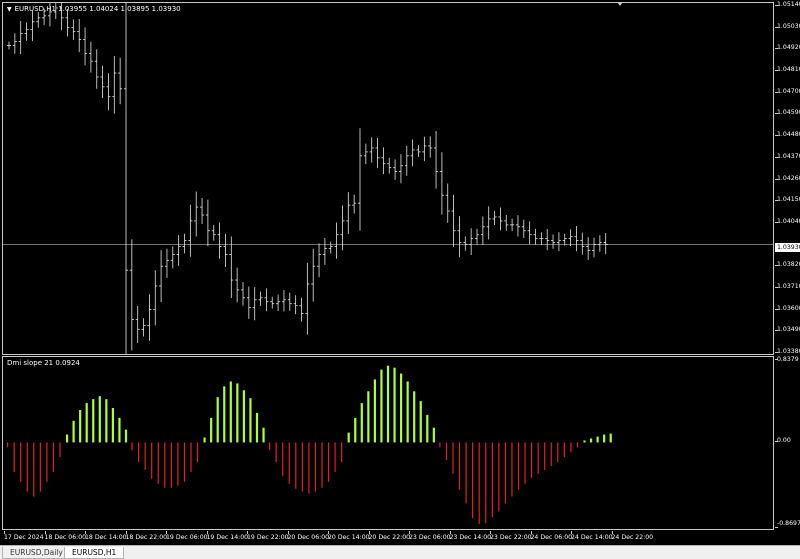  What do you see at coordinates (24, 537) in the screenshot?
I see `time-label: 17 Dec 2024` at bounding box center [24, 537].